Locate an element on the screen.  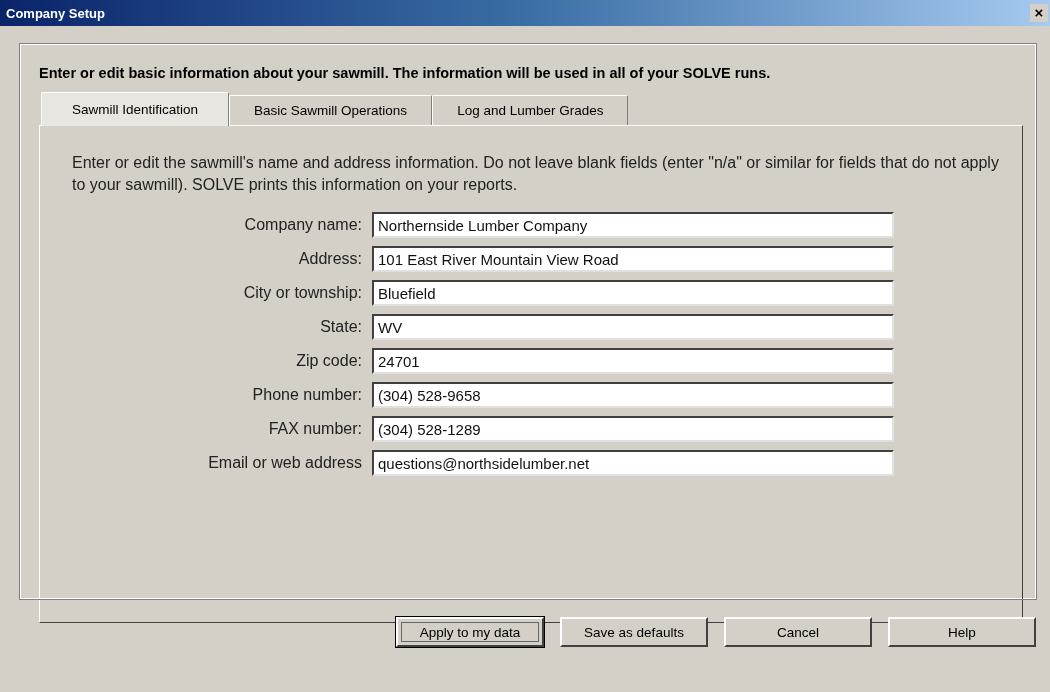
dialog-button: Help is located at coordinates (962, 632).